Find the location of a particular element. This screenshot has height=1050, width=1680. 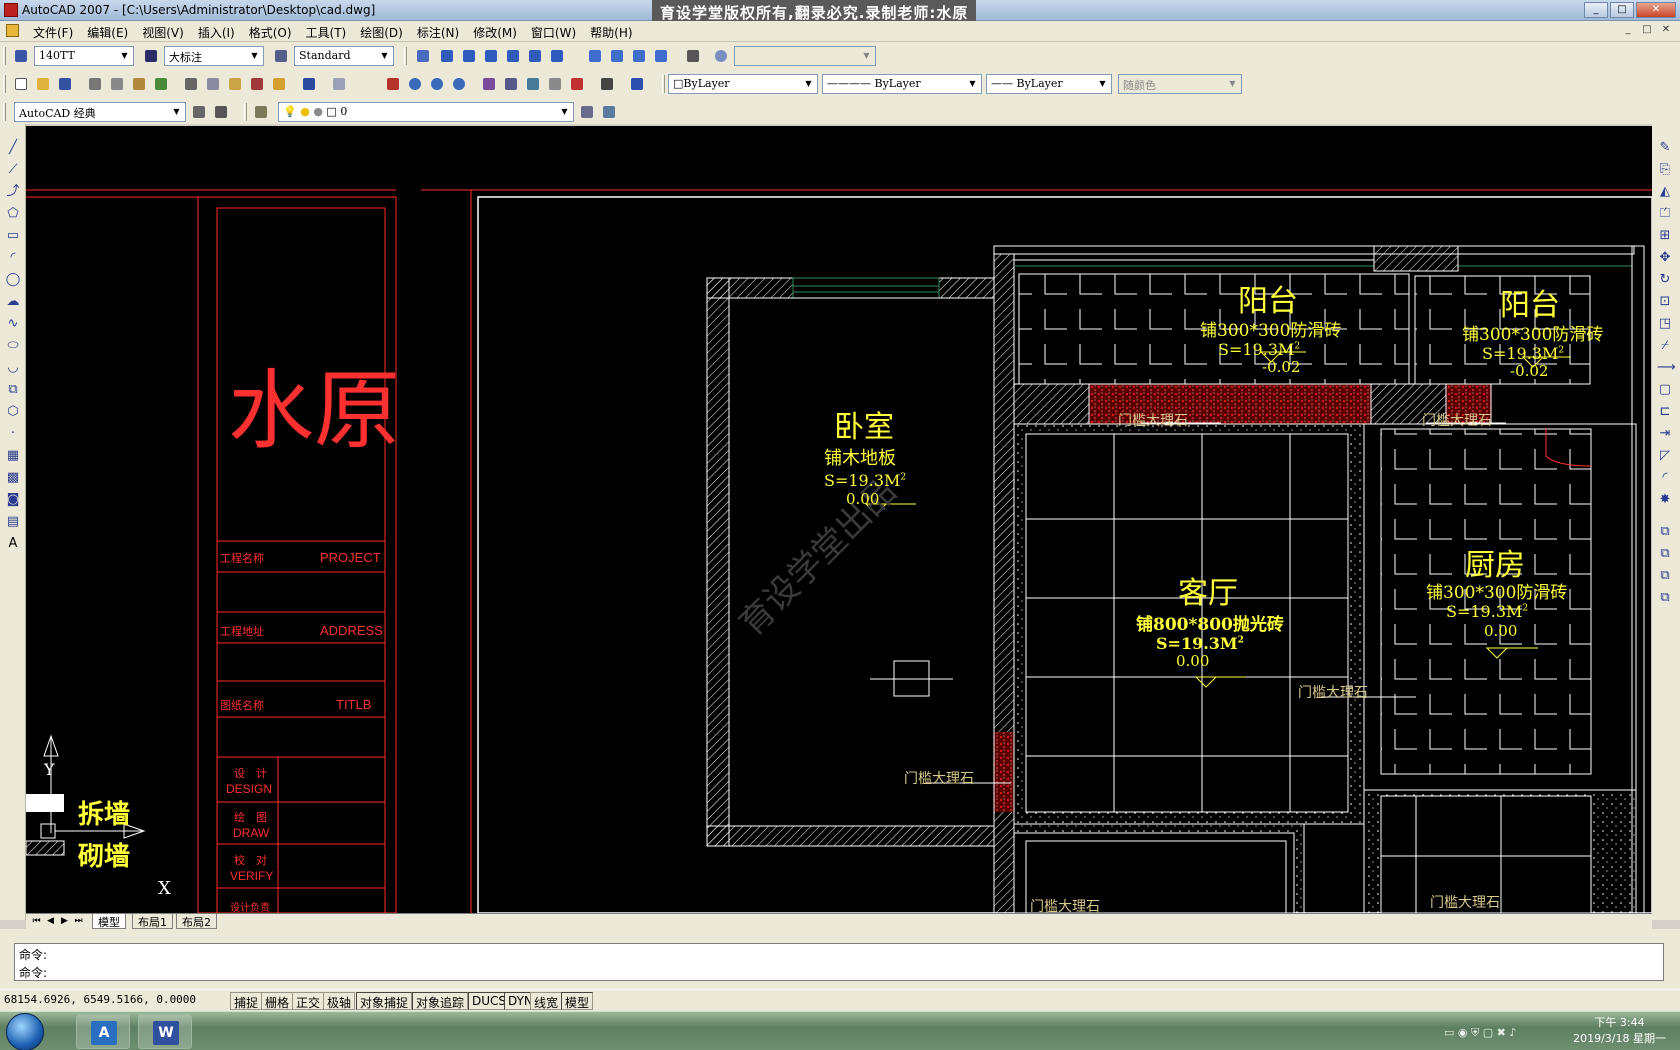

ellipse-icon: ⬭ is located at coordinates (13, 346).